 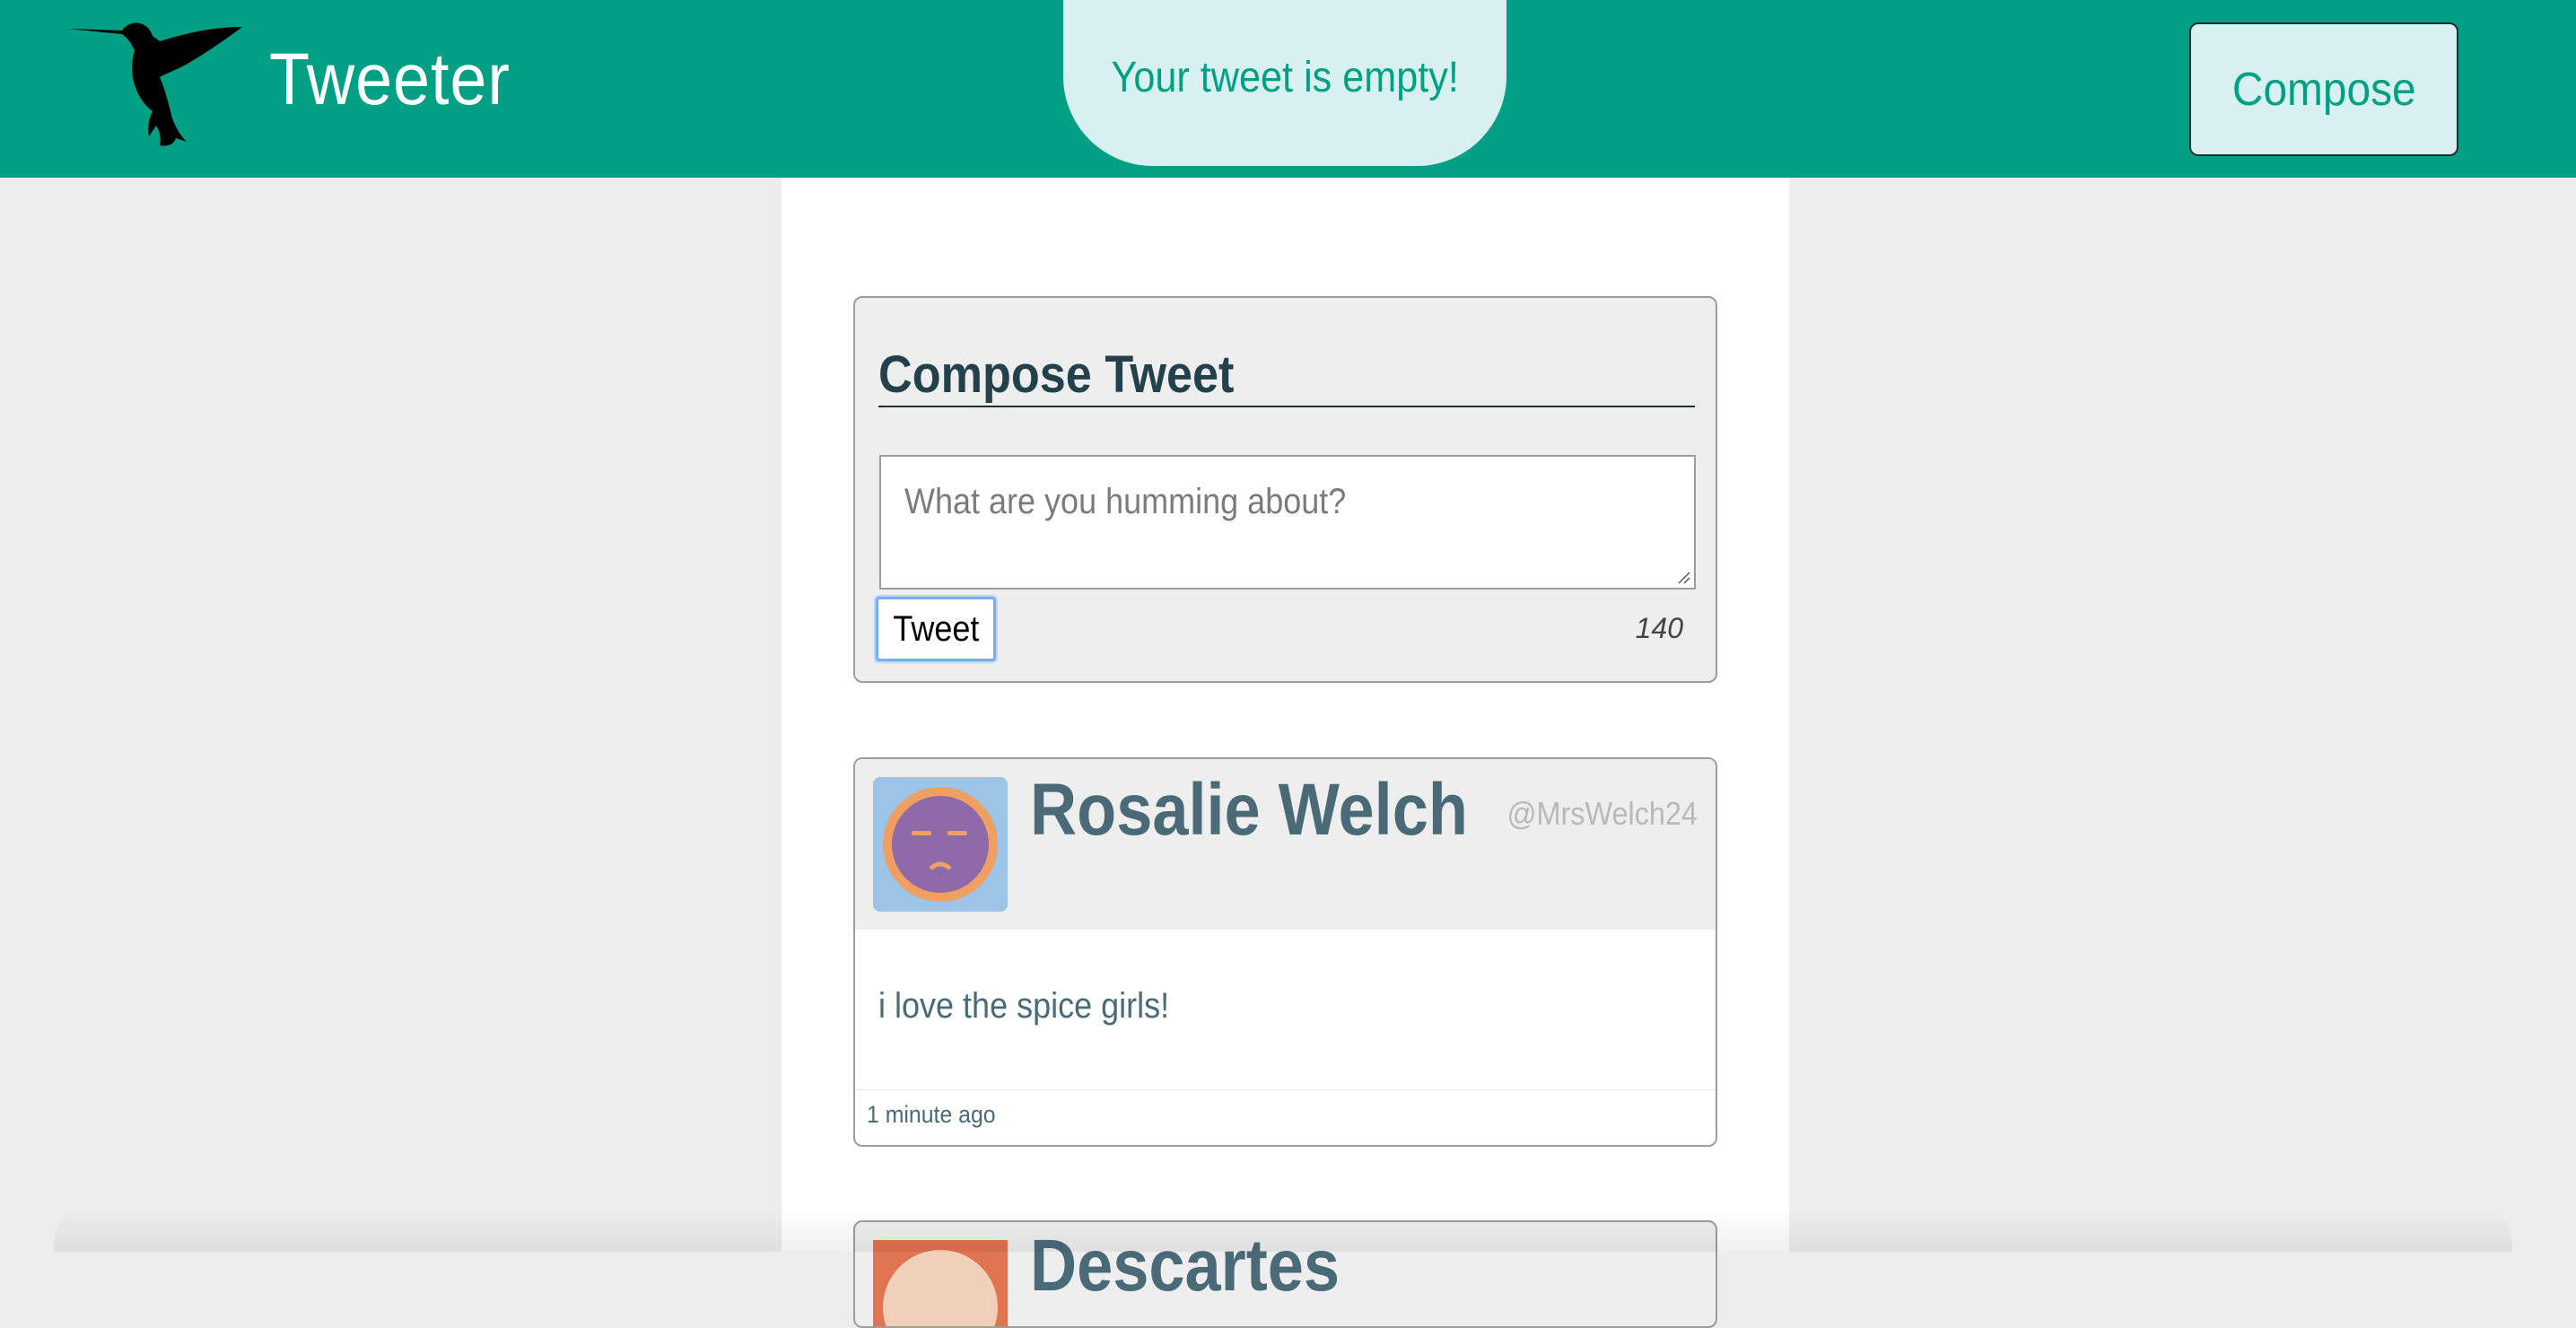 I want to click on tweet-user-handle: @MrsWelch24, so click(x=1602, y=814).